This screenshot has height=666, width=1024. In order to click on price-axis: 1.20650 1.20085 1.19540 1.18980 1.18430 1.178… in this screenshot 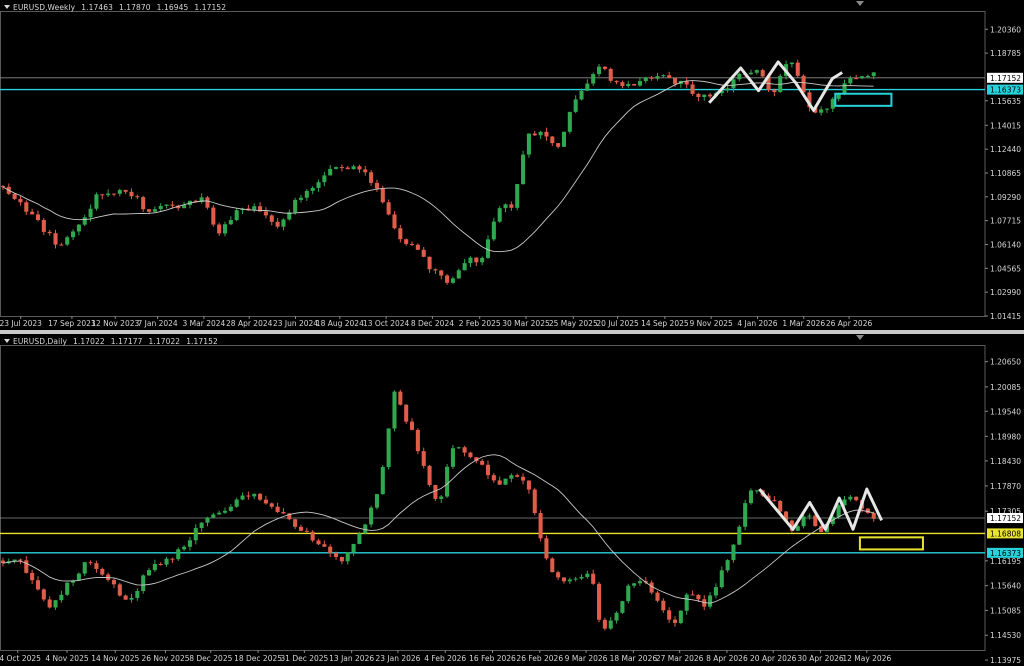, I will do `click(1003, 511)`.